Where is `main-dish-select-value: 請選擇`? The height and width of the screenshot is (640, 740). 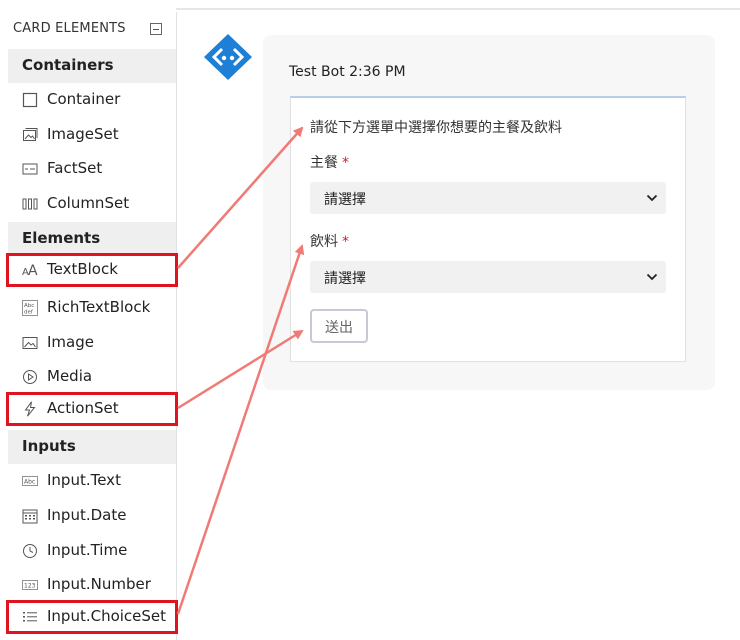 main-dish-select-value: 請選擇 is located at coordinates (345, 200).